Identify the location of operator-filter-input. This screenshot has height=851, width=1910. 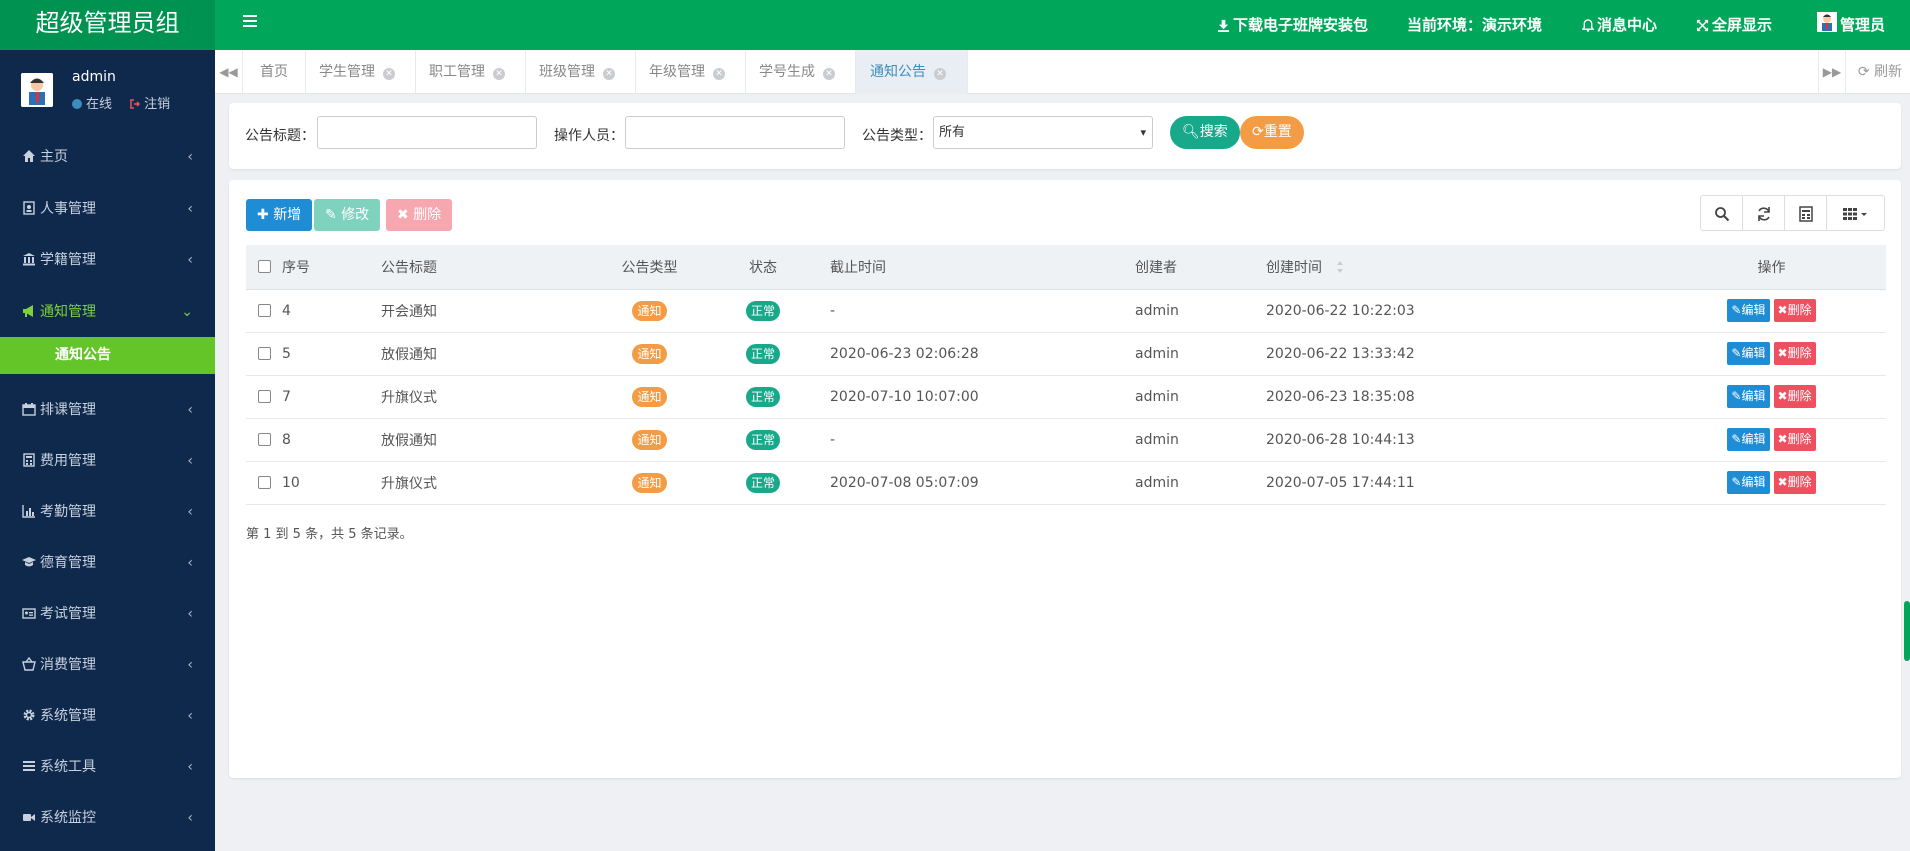
(735, 132).